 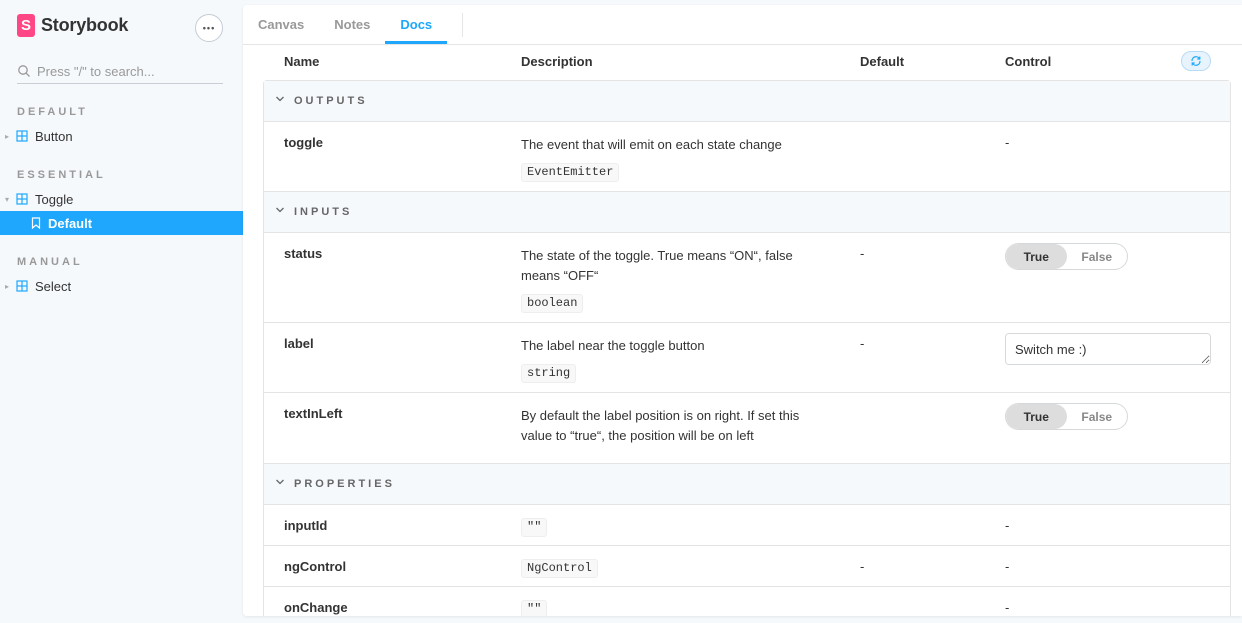 What do you see at coordinates (24, 71) in the screenshot?
I see `search-icon` at bounding box center [24, 71].